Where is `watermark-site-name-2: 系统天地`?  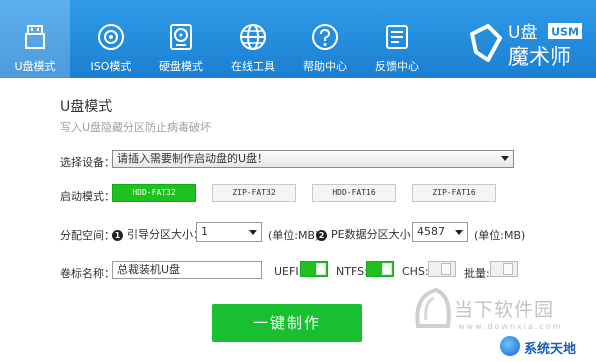 watermark-site-name-2: 系统天地 is located at coordinates (550, 349).